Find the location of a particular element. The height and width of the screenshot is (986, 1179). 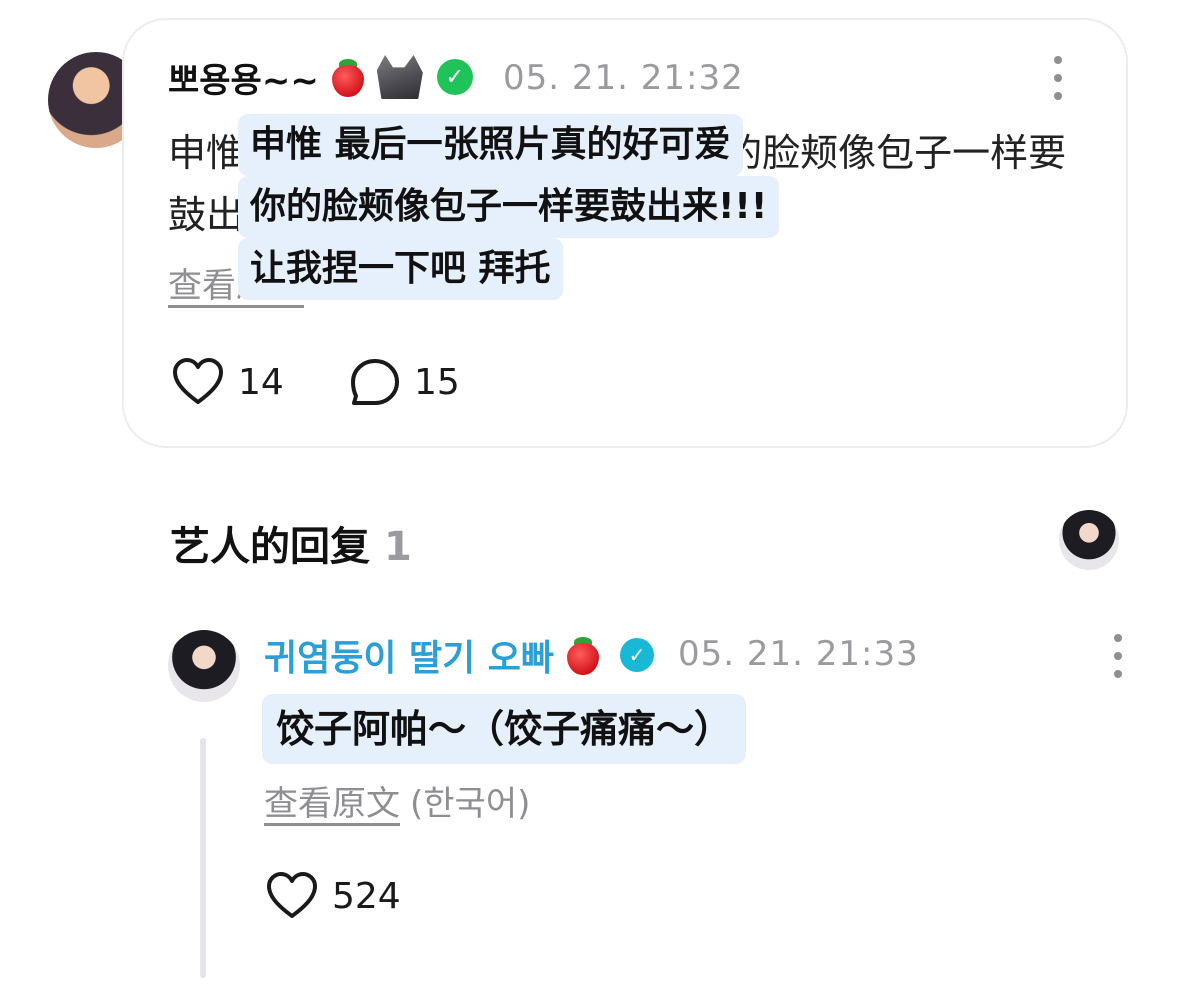

reply-count: 1 is located at coordinates (398, 547).